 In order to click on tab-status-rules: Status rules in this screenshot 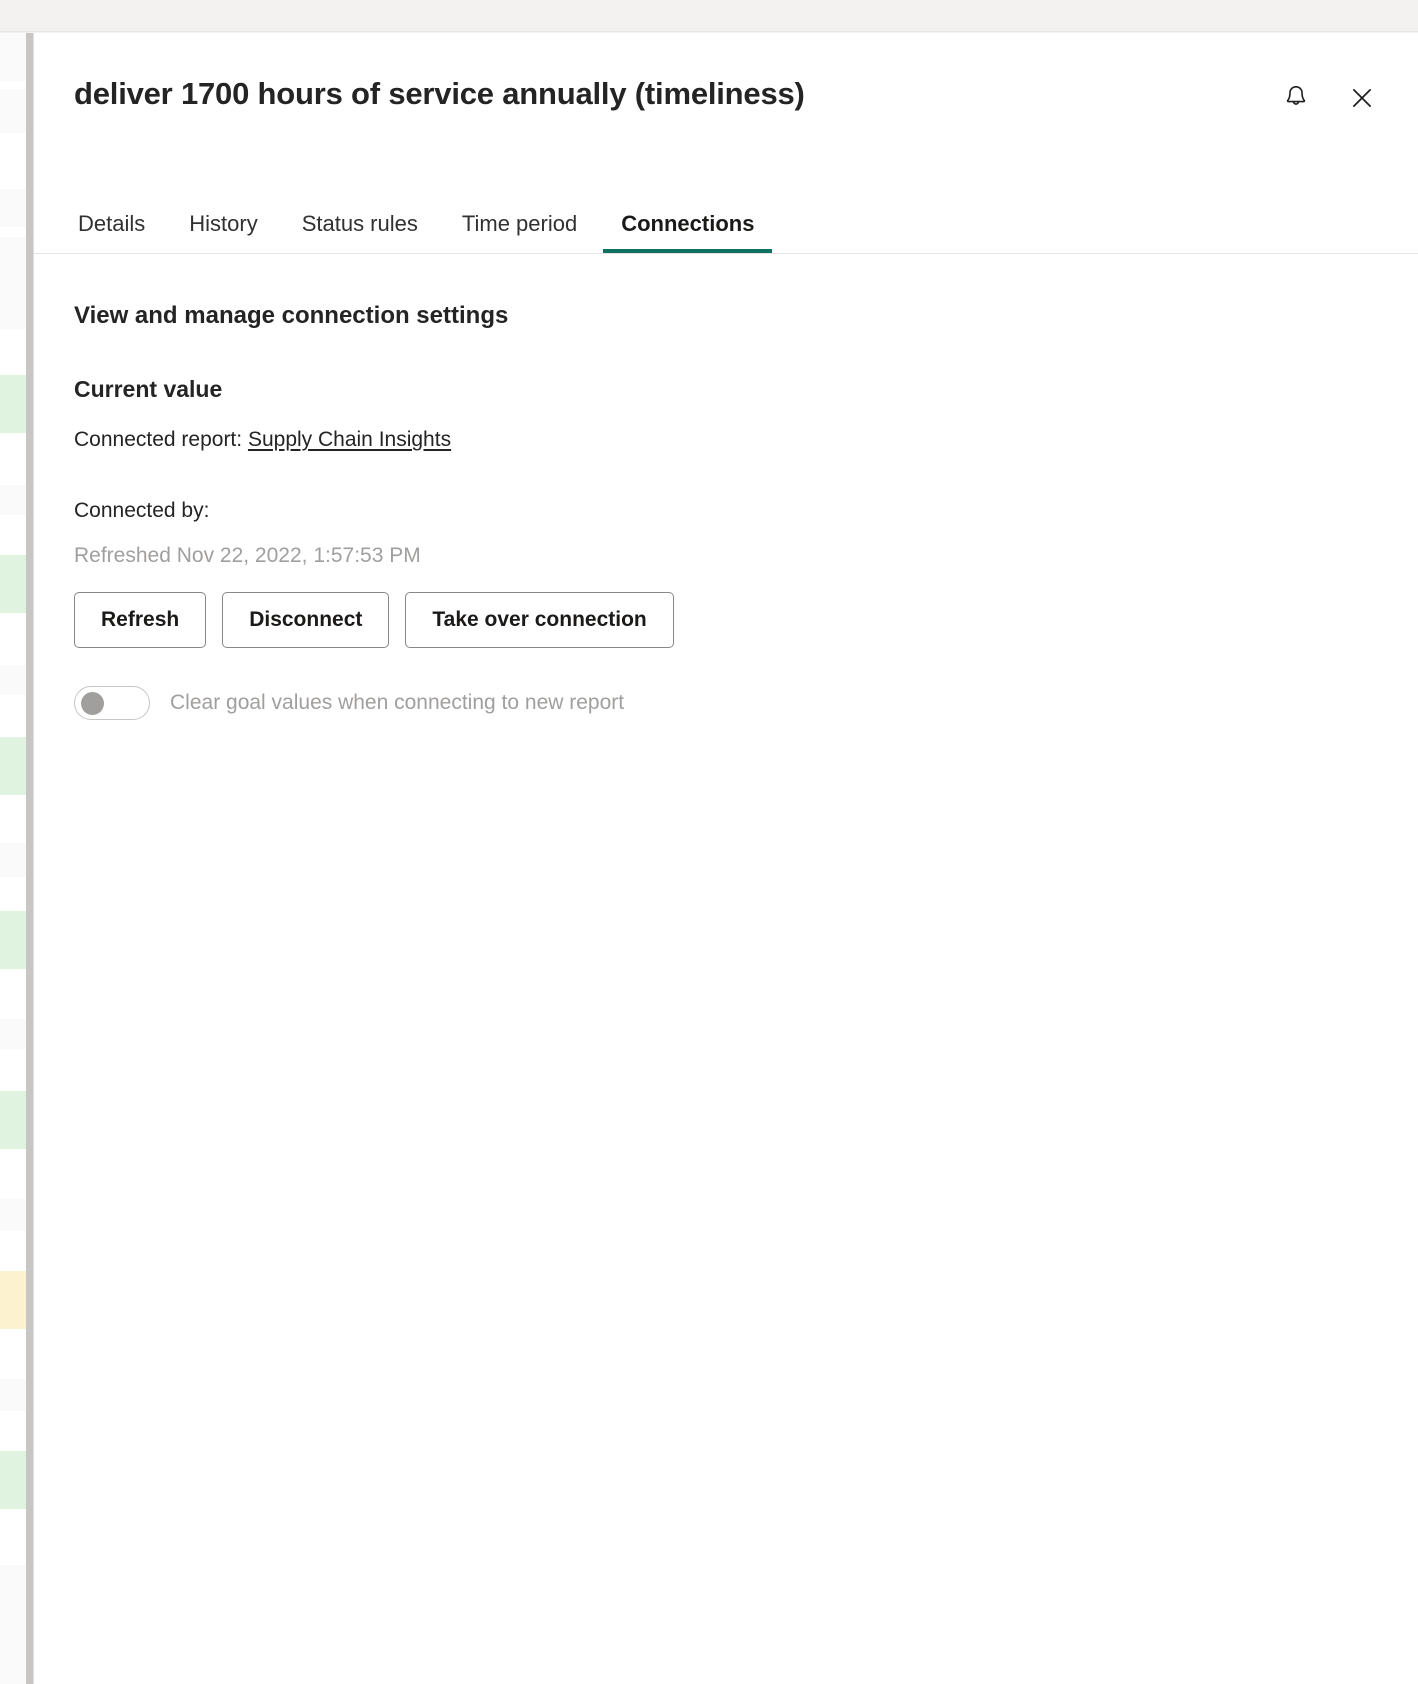, I will do `click(360, 228)`.